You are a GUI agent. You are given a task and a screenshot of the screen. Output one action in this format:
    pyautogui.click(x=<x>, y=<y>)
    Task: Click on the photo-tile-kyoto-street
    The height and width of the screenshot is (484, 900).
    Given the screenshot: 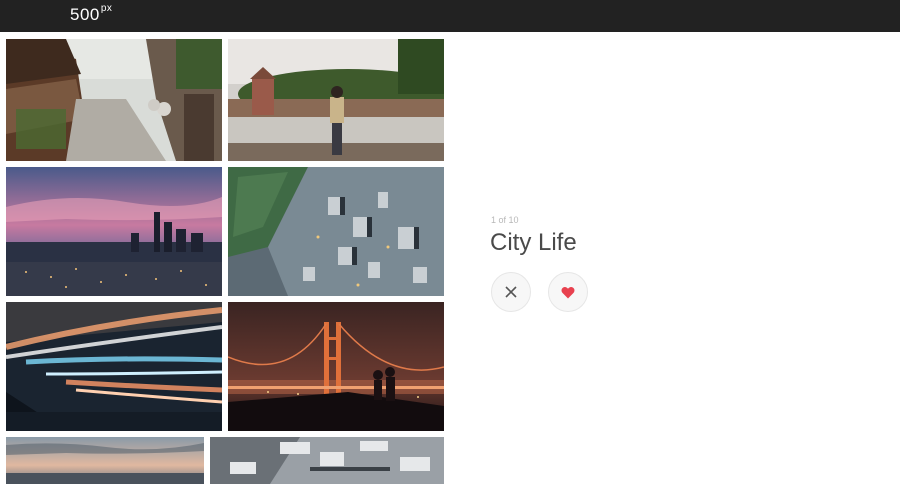 What is the action you would take?
    pyautogui.click(x=114, y=100)
    